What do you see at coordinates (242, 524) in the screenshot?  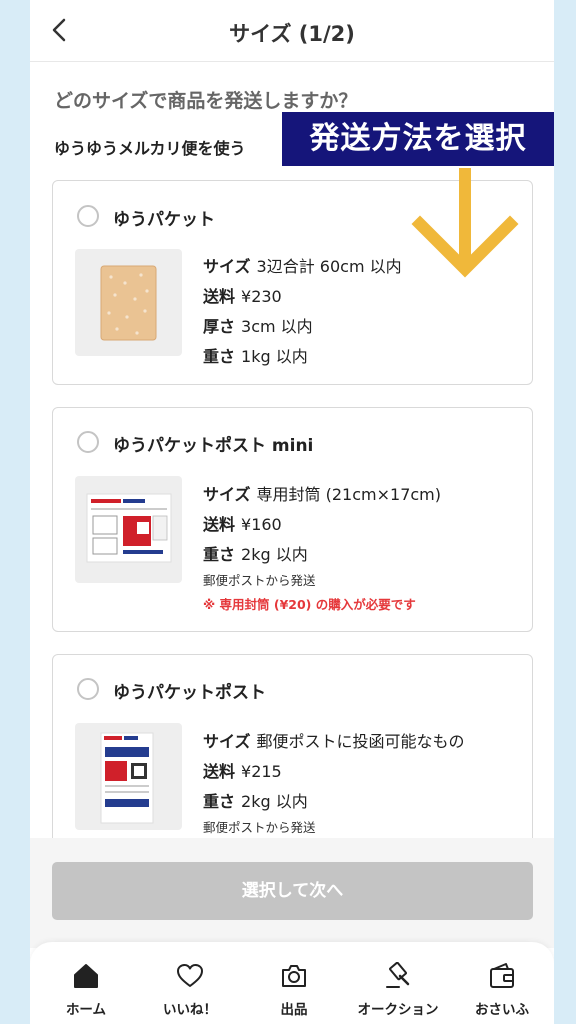 I see `spec-fee: 送料 ¥160` at bounding box center [242, 524].